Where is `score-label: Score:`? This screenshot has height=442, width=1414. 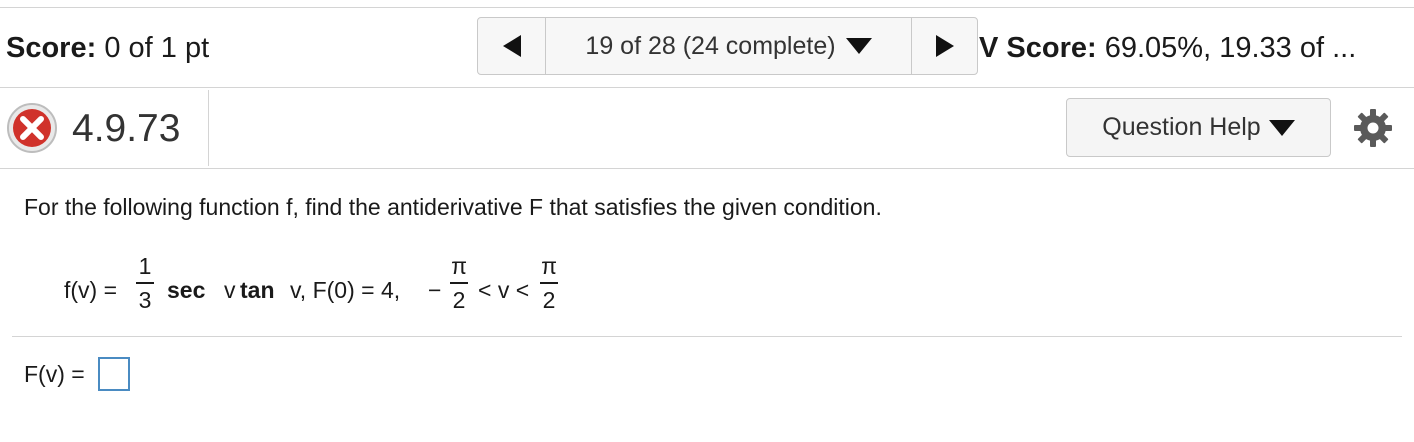 score-label: Score: is located at coordinates (51, 48).